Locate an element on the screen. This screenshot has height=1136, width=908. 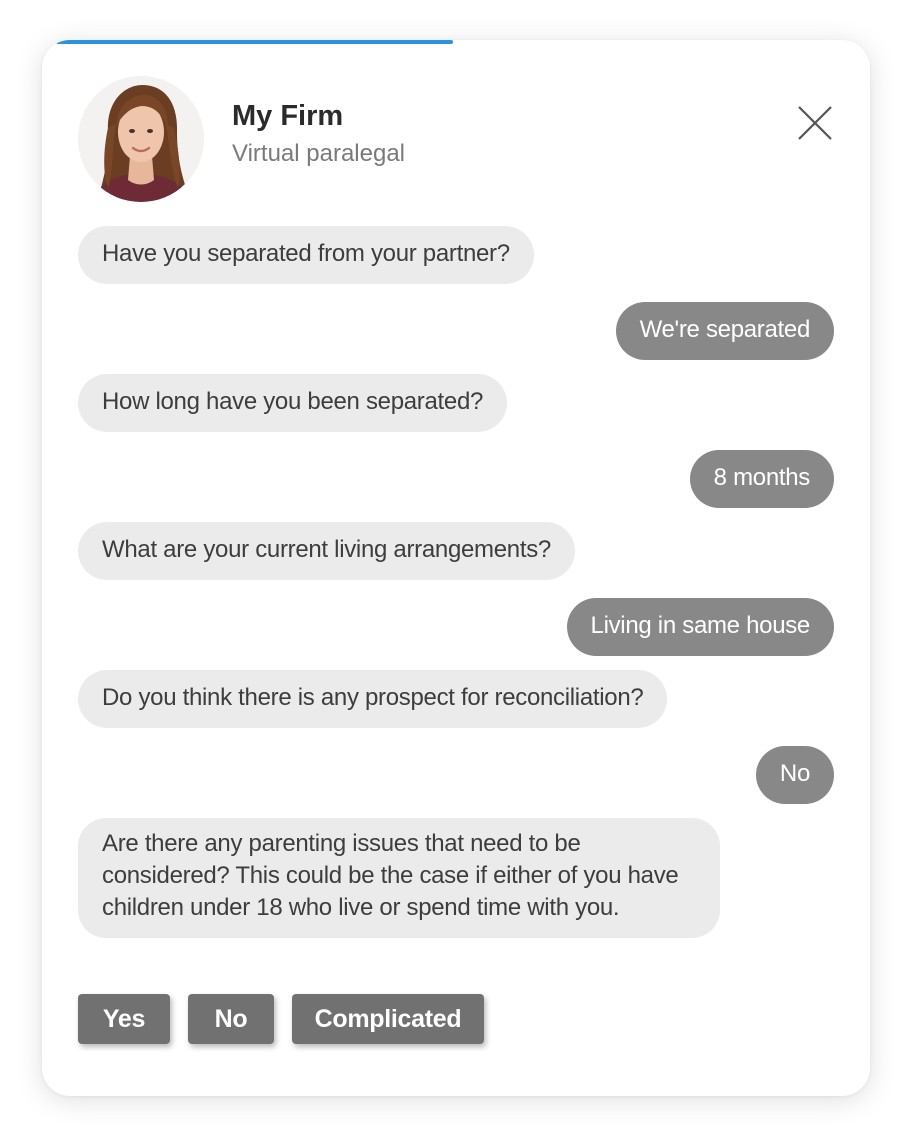
progress-bar is located at coordinates (456, 42).